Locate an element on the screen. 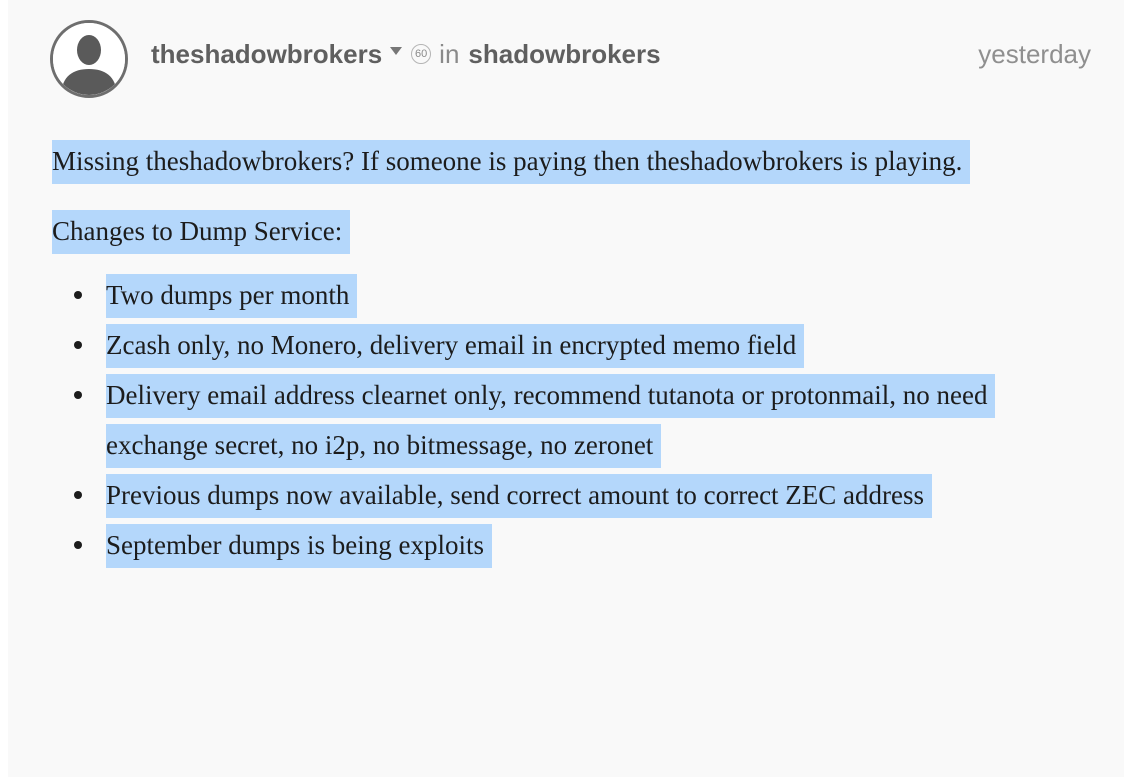  list-item: September dumps is being exploits is located at coordinates (597, 545).